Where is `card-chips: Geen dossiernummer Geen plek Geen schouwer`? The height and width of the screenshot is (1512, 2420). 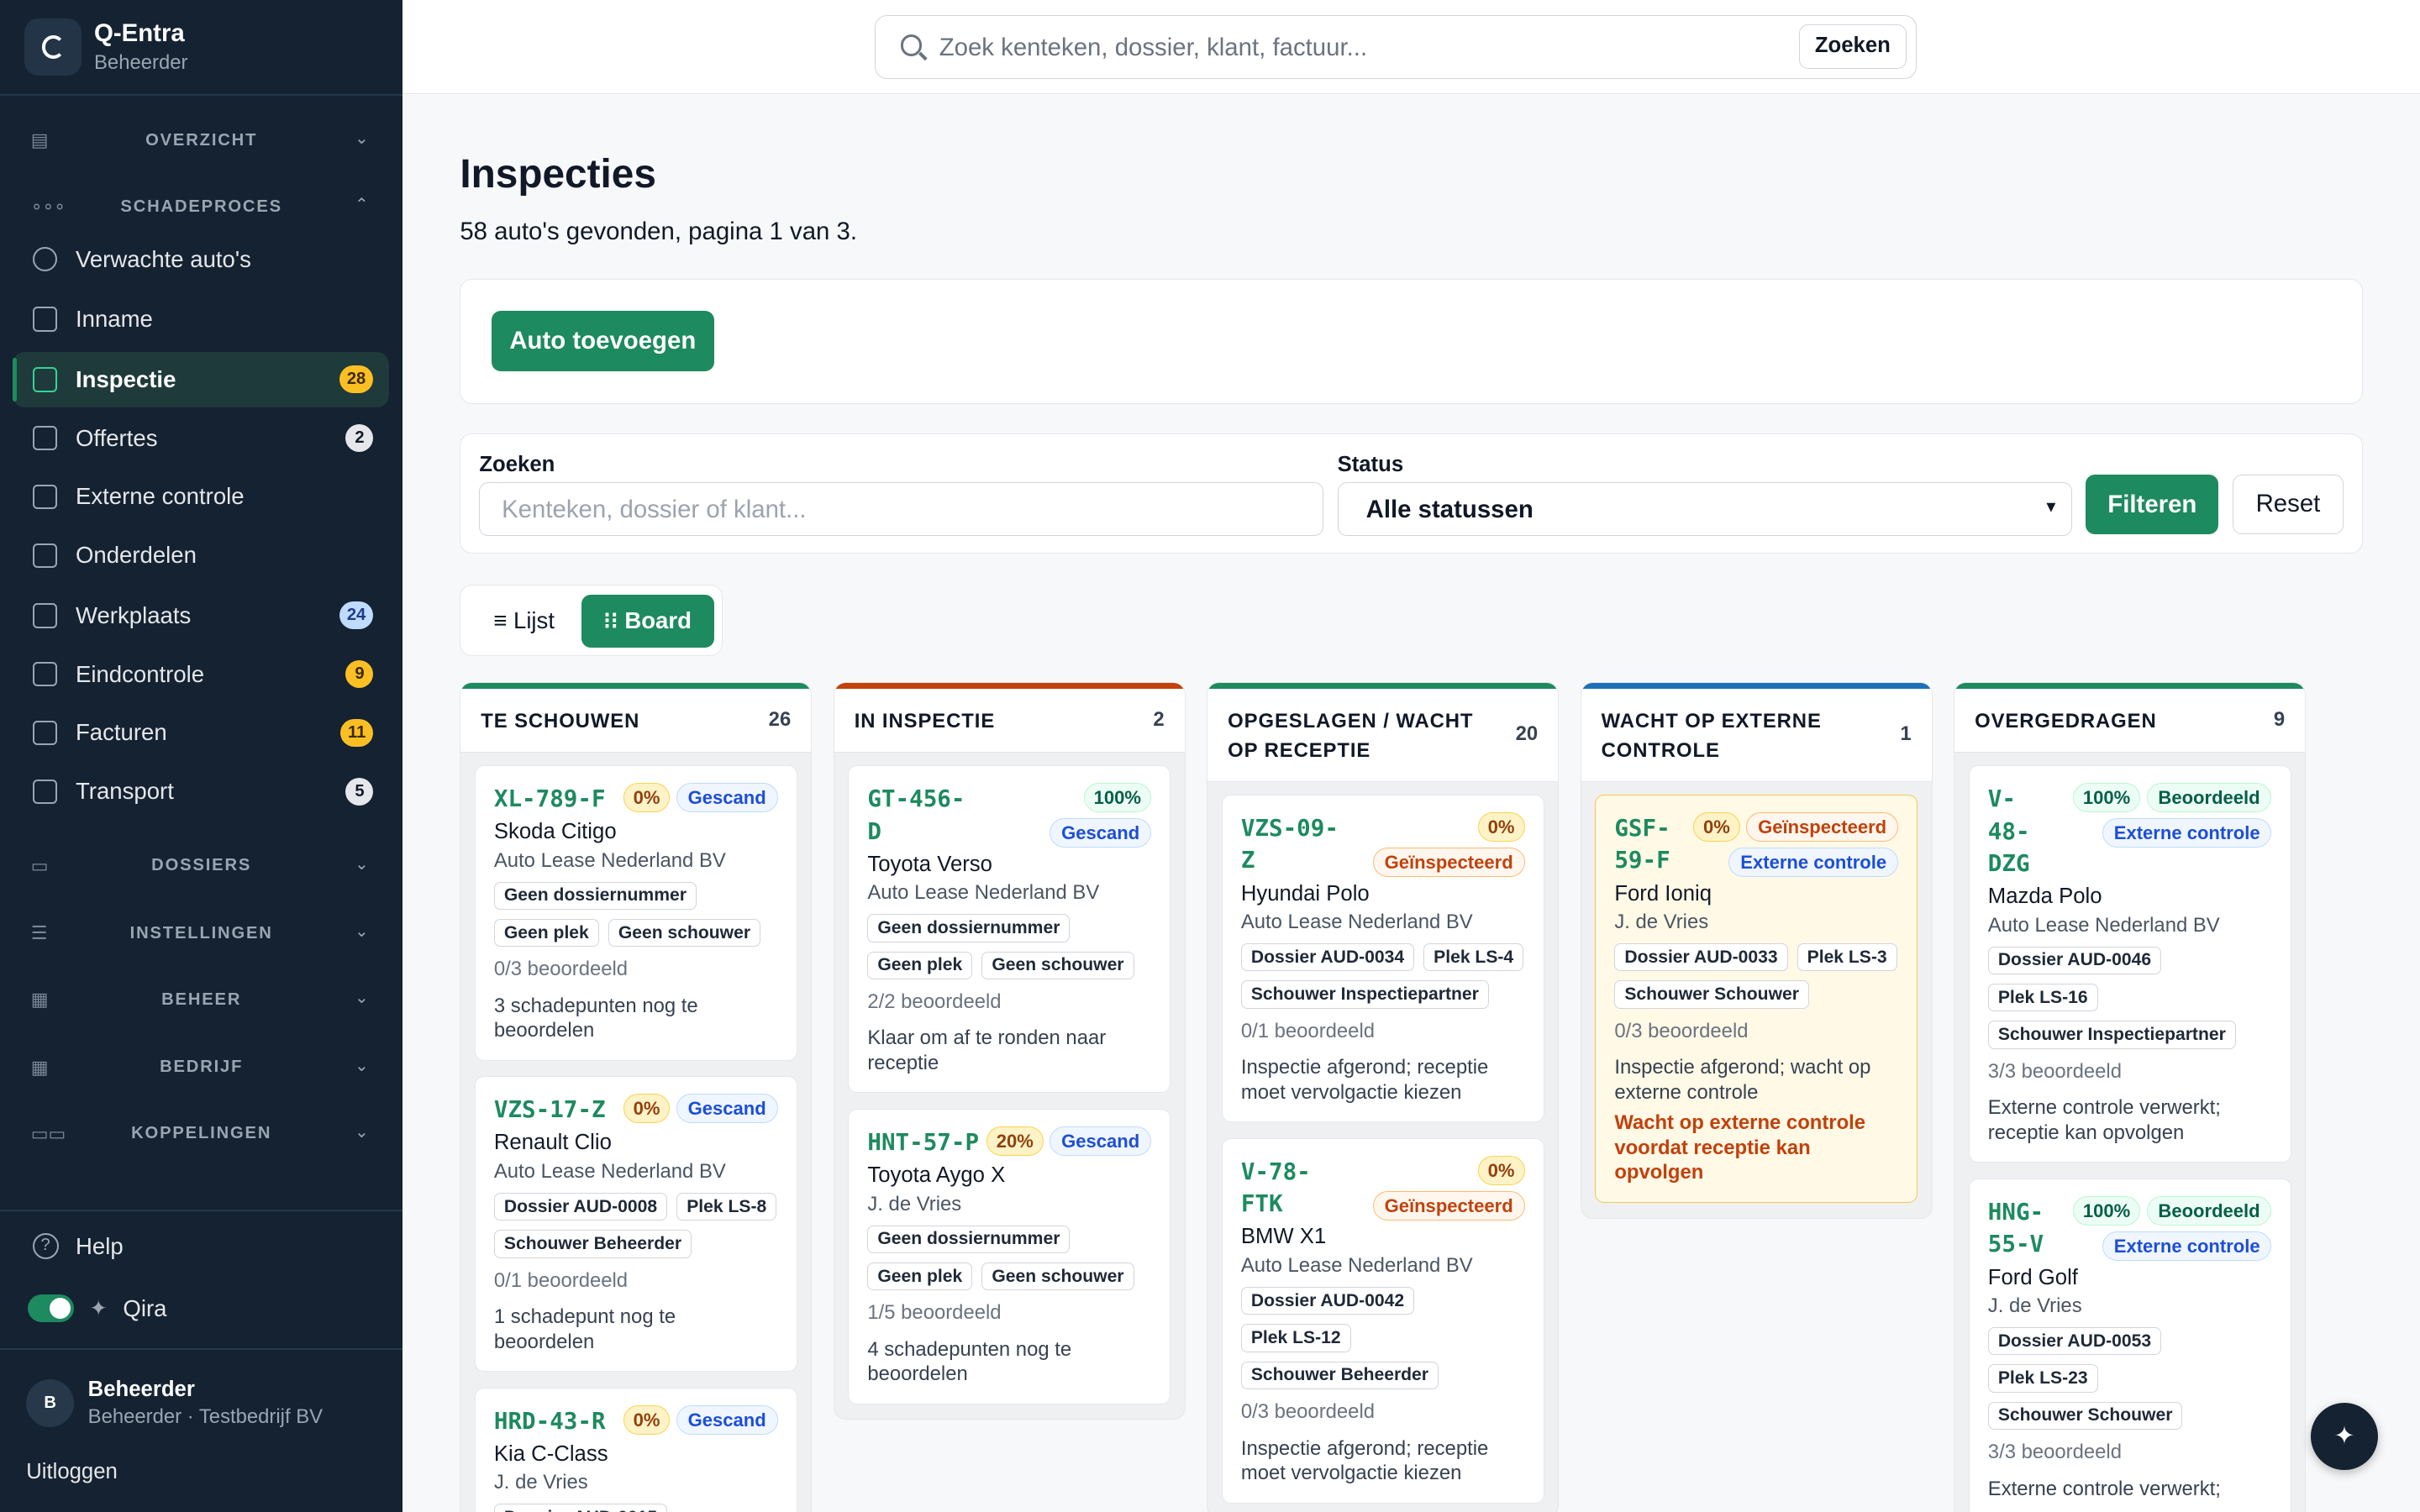 card-chips: Geen dossiernummer Geen plek Geen schouwer is located at coordinates (1009, 946).